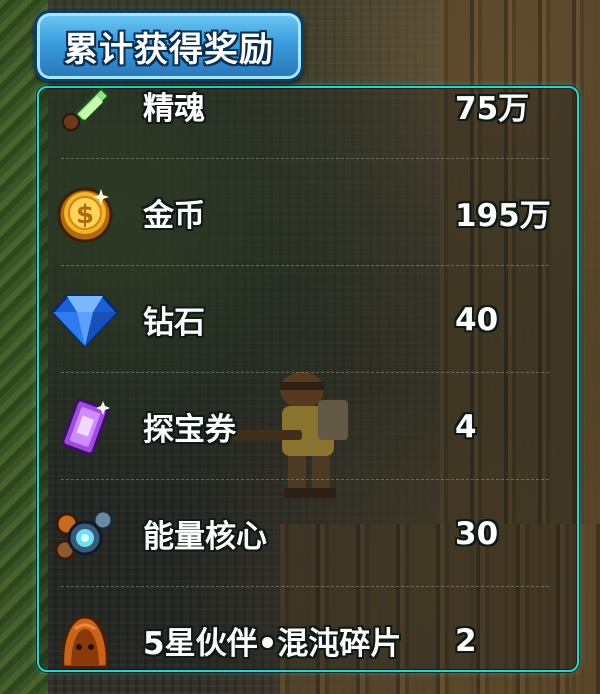 The image size is (600, 694). I want to click on gold-coin-icon: $, so click(85, 213).